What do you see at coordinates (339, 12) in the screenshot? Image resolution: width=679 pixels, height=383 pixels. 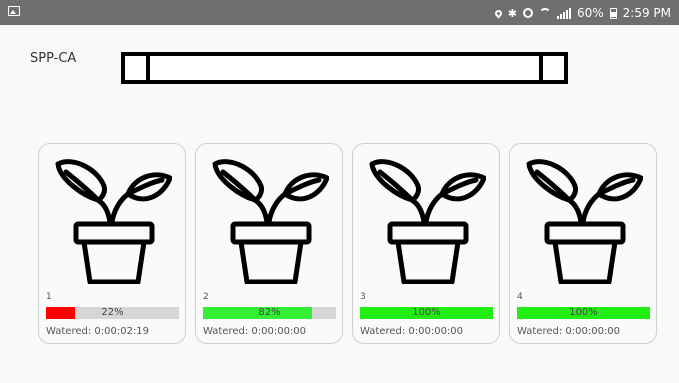 I see `status-bar: ✱ 60% 2:59 PM` at bounding box center [339, 12].